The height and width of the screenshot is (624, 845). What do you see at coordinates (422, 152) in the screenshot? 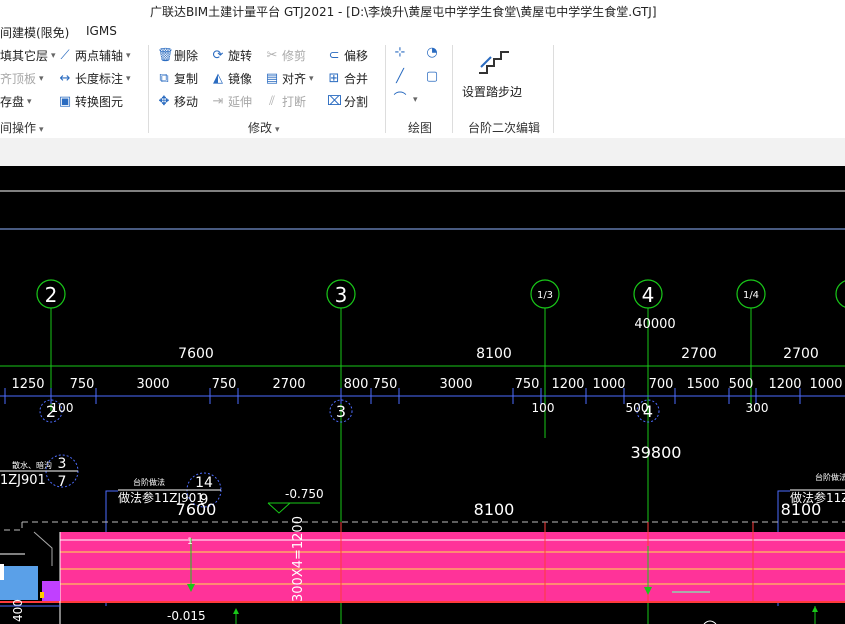
I see `ribbon-bottom-strip` at bounding box center [422, 152].